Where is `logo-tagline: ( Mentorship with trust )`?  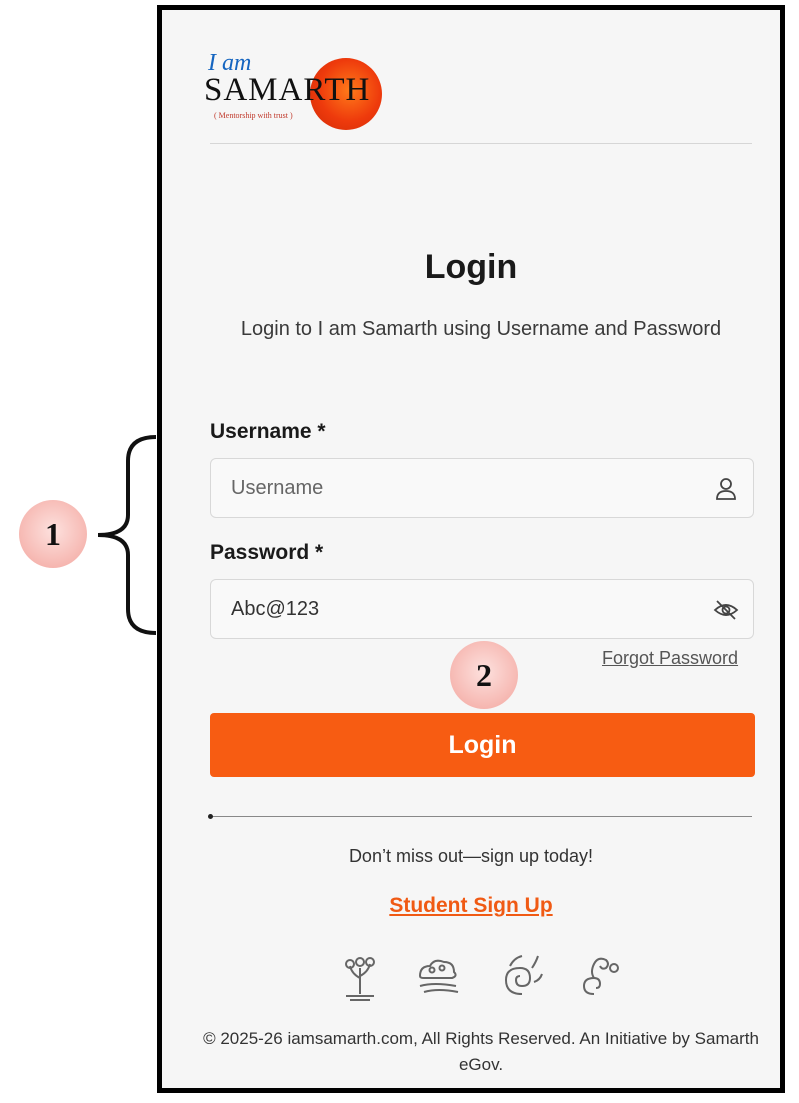
logo-tagline: ( Mentorship with trust ) is located at coordinates (253, 115).